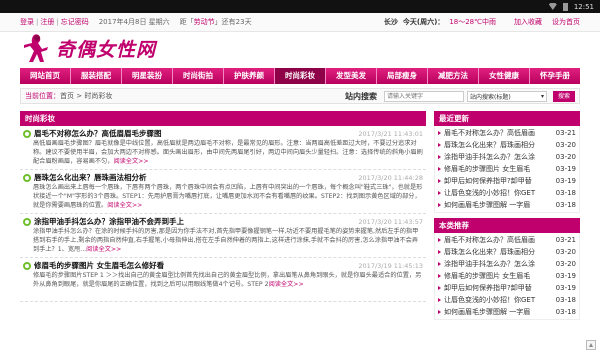 Image resolution: width=600 pixels, height=352 pixels. What do you see at coordinates (390, 133) in the screenshot?
I see `article-date: 2017/3/21 11:43:01` at bounding box center [390, 133].